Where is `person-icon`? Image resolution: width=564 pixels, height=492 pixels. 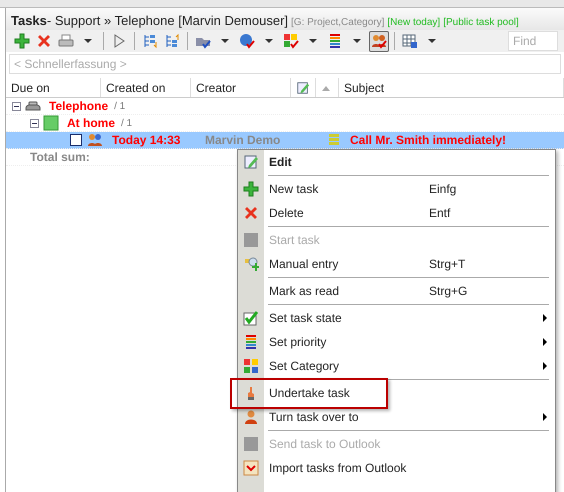 person-icon is located at coordinates (251, 417).